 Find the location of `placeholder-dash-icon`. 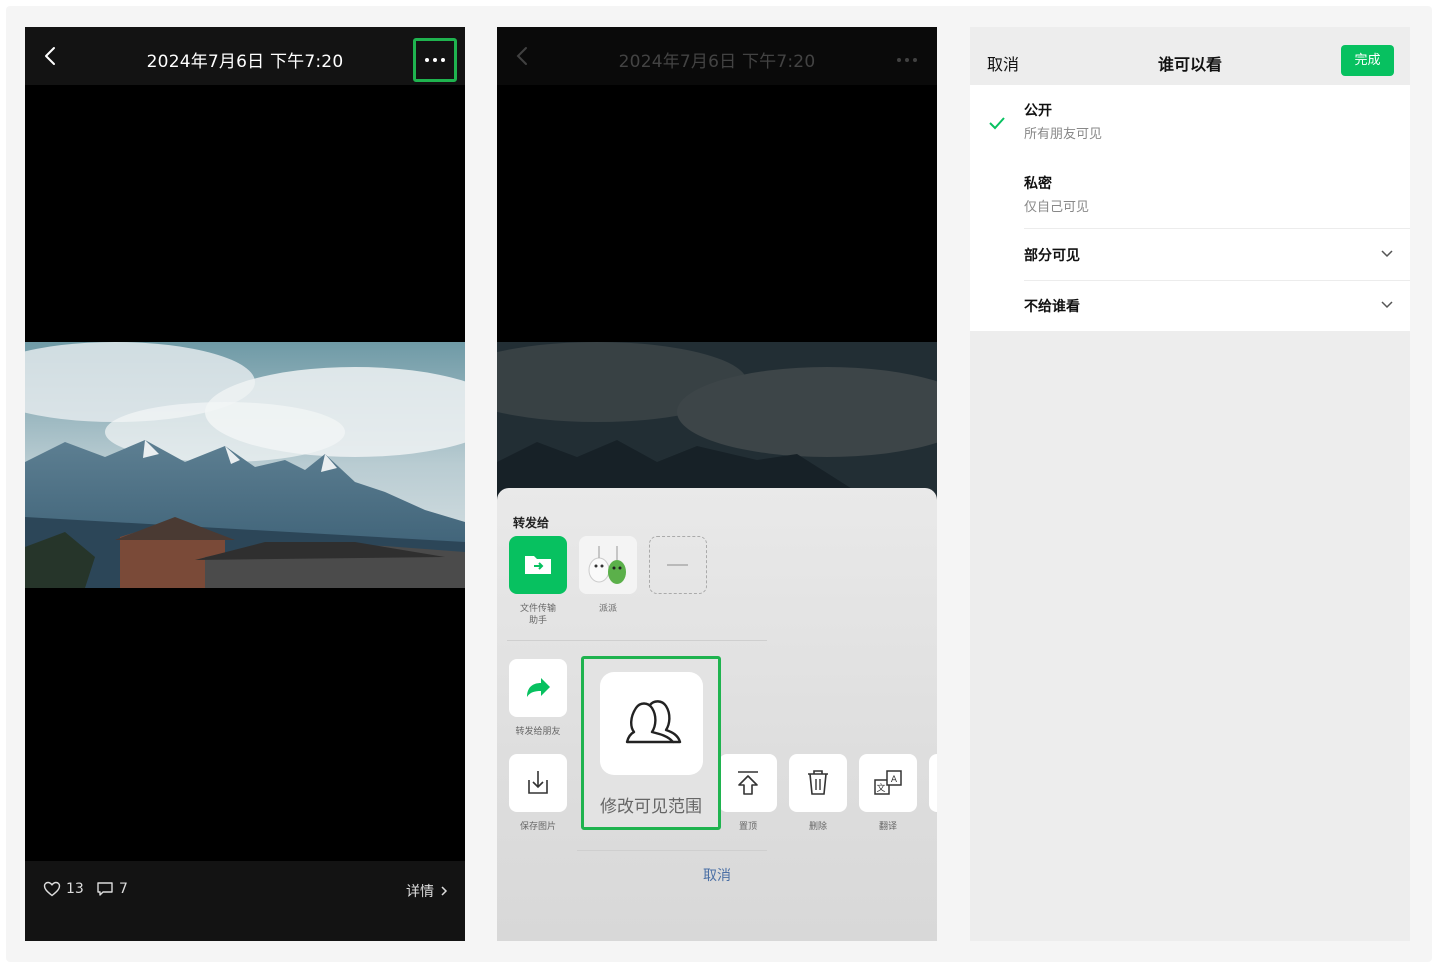

placeholder-dash-icon is located at coordinates (677, 565).